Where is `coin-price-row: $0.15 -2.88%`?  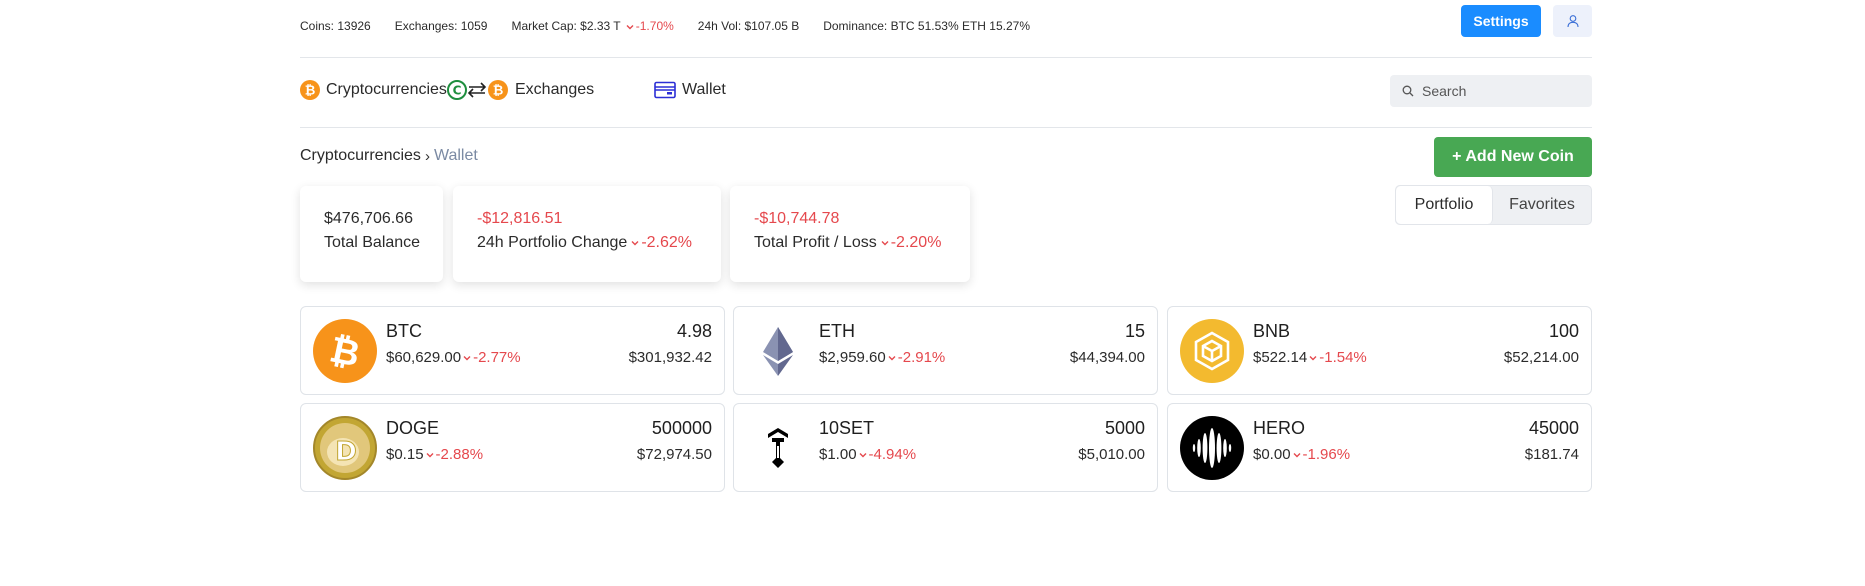 coin-price-row: $0.15 -2.88% is located at coordinates (434, 454).